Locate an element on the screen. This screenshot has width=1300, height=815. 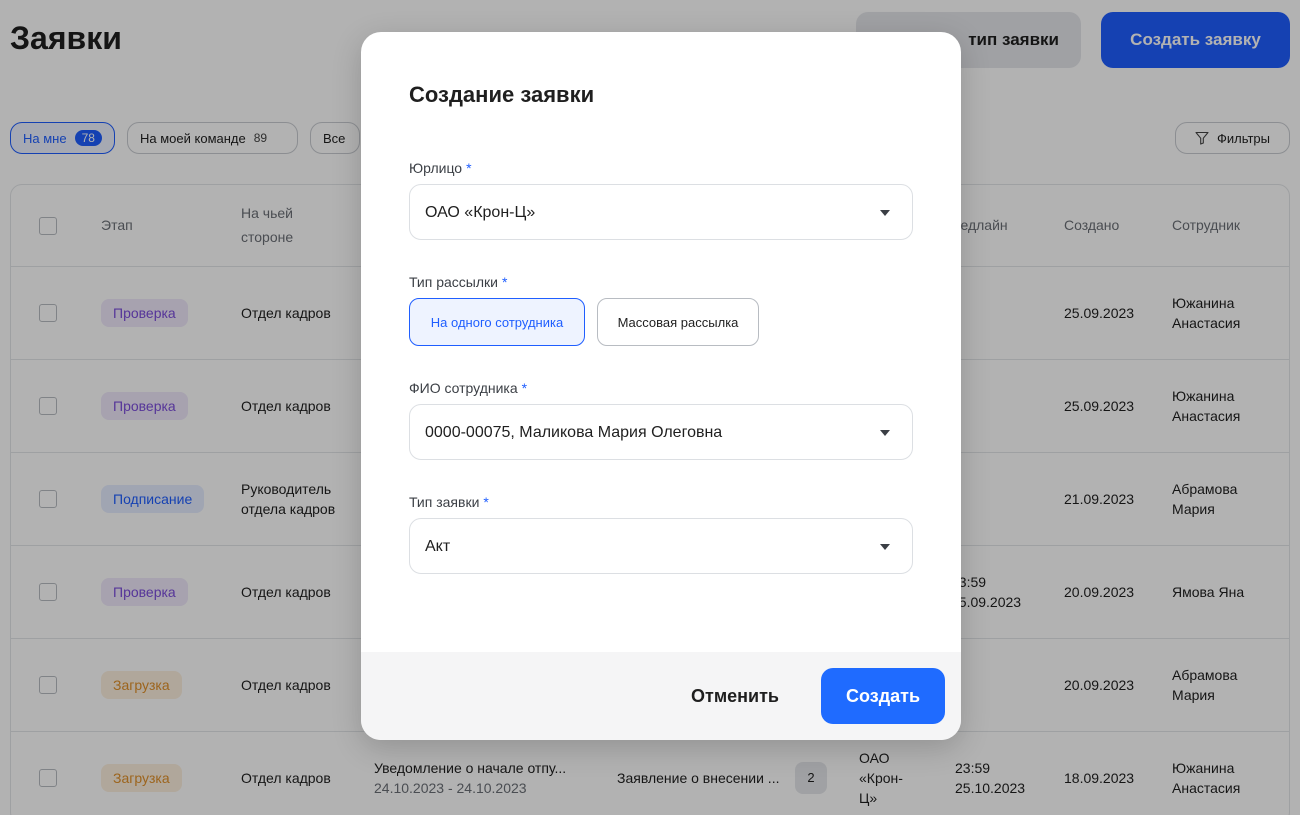
label-text: Тип рассылки is located at coordinates (453, 282).